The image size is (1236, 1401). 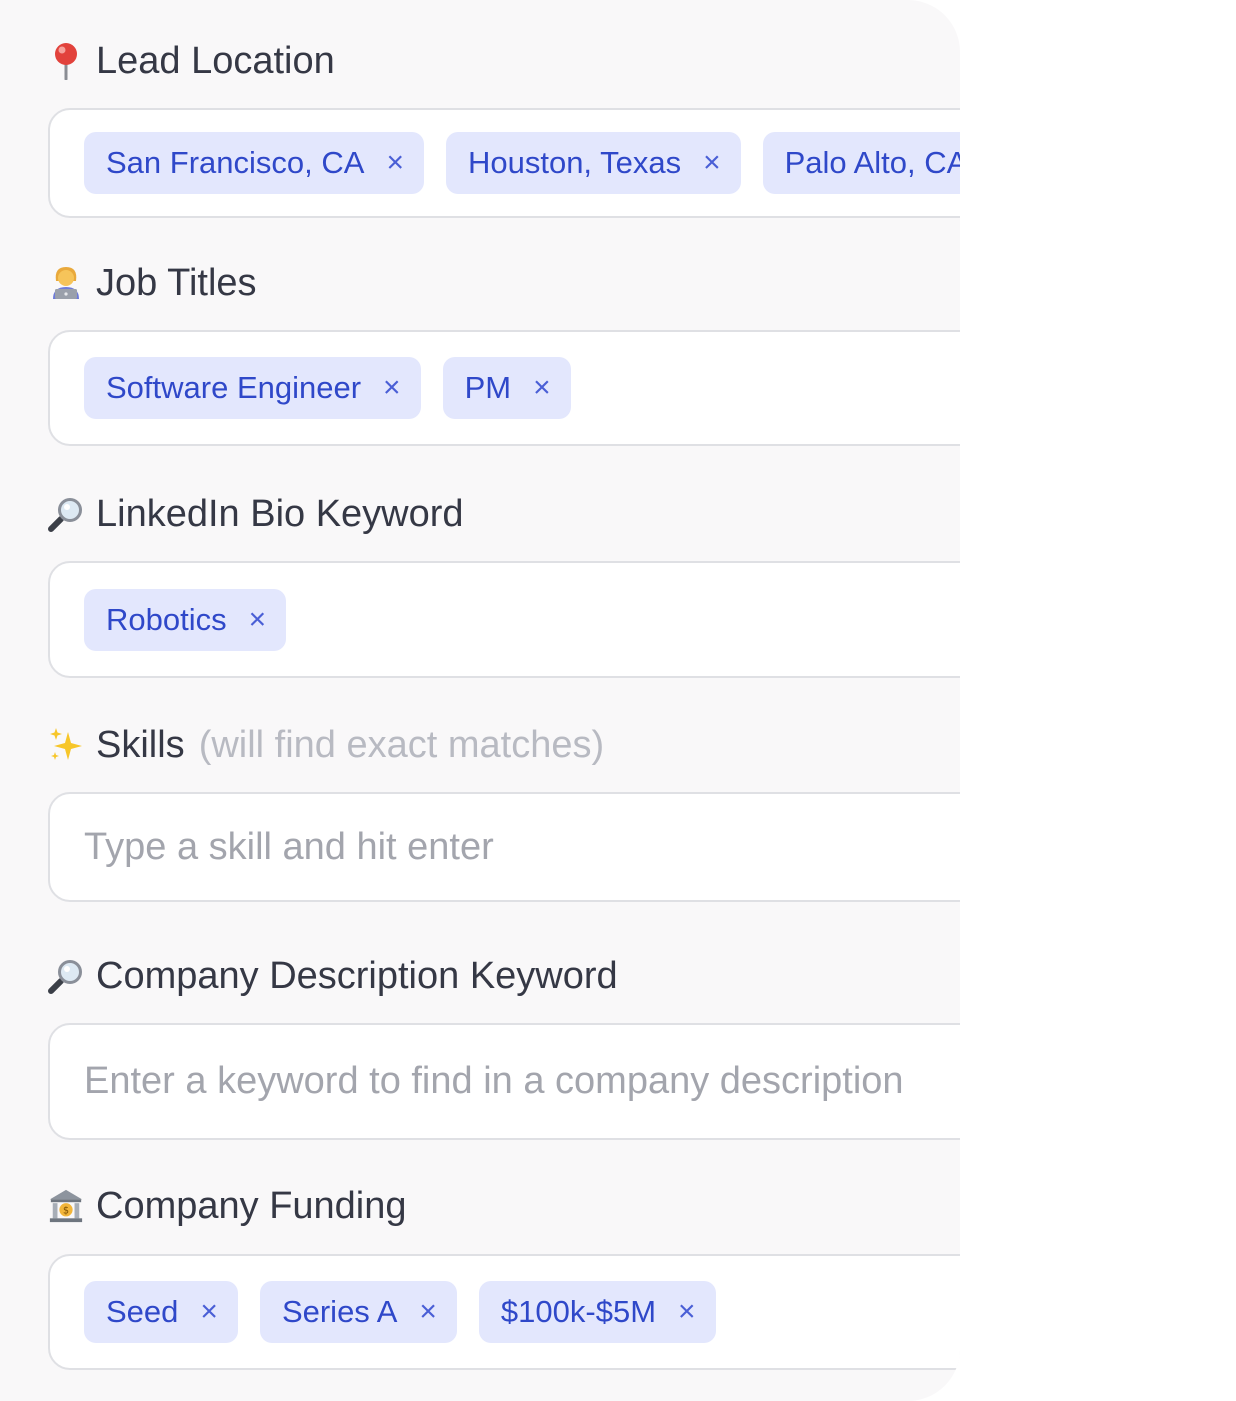 What do you see at coordinates (185, 619) in the screenshot?
I see `keyword-tag: Robotics ×` at bounding box center [185, 619].